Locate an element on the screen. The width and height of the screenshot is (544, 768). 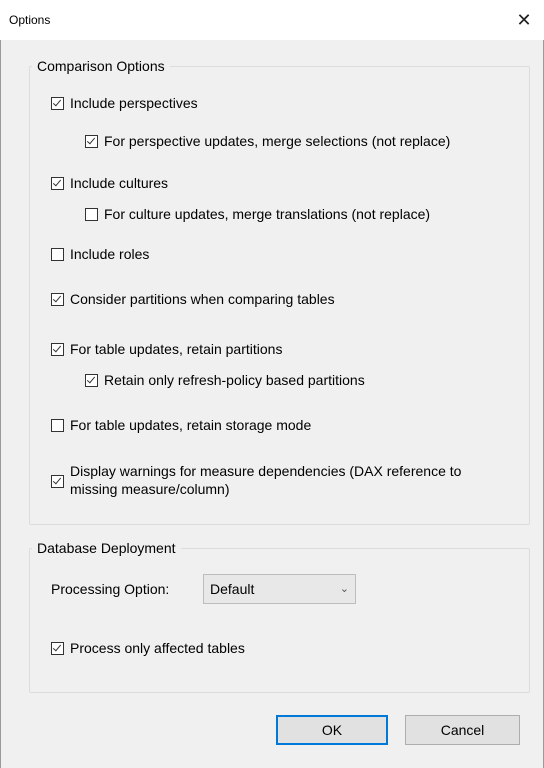
title-bar: Options ✕ is located at coordinates (272, 20).